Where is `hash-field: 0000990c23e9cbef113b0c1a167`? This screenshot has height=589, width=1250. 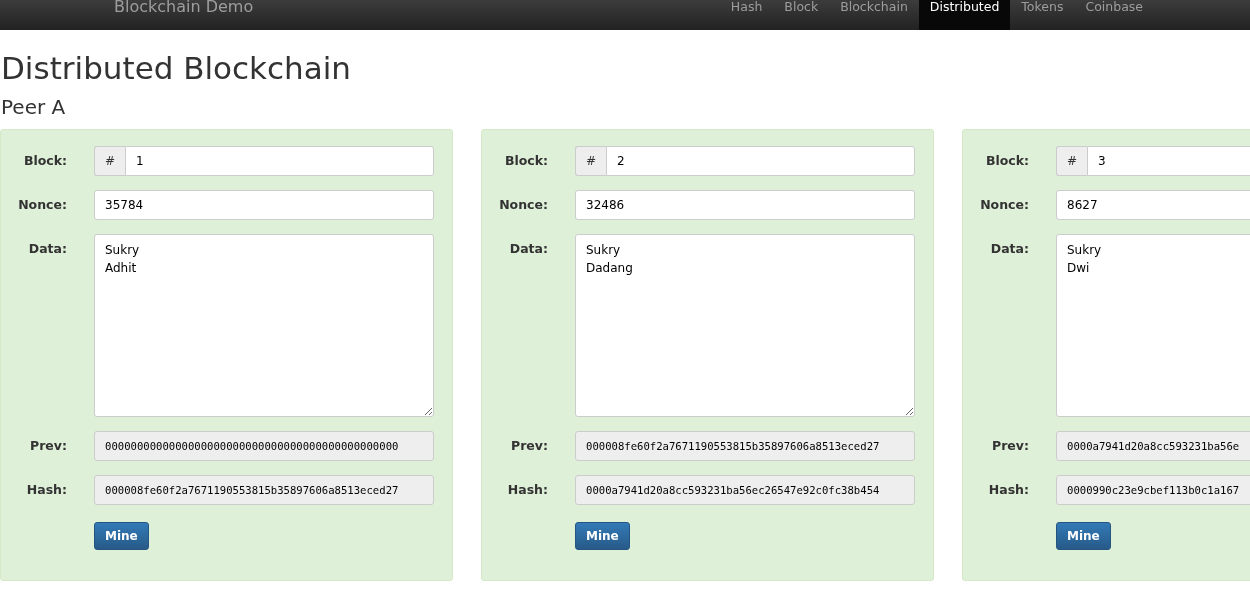 hash-field: 0000990c23e9cbef113b0c1a167 is located at coordinates (1153, 490).